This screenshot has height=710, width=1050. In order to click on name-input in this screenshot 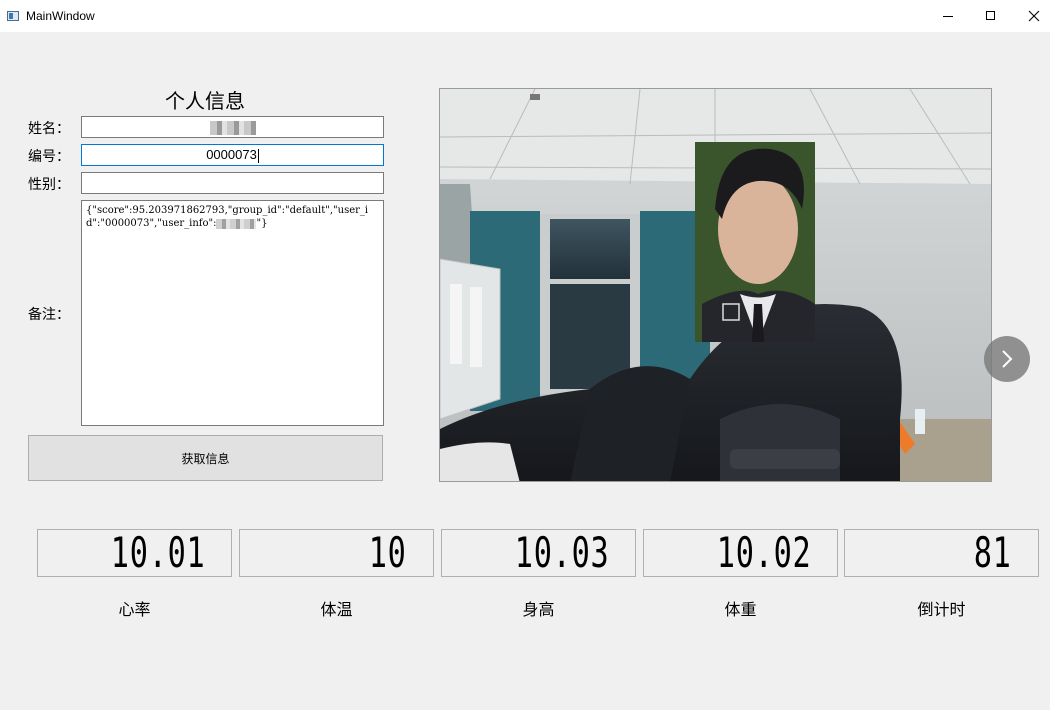, I will do `click(232, 127)`.